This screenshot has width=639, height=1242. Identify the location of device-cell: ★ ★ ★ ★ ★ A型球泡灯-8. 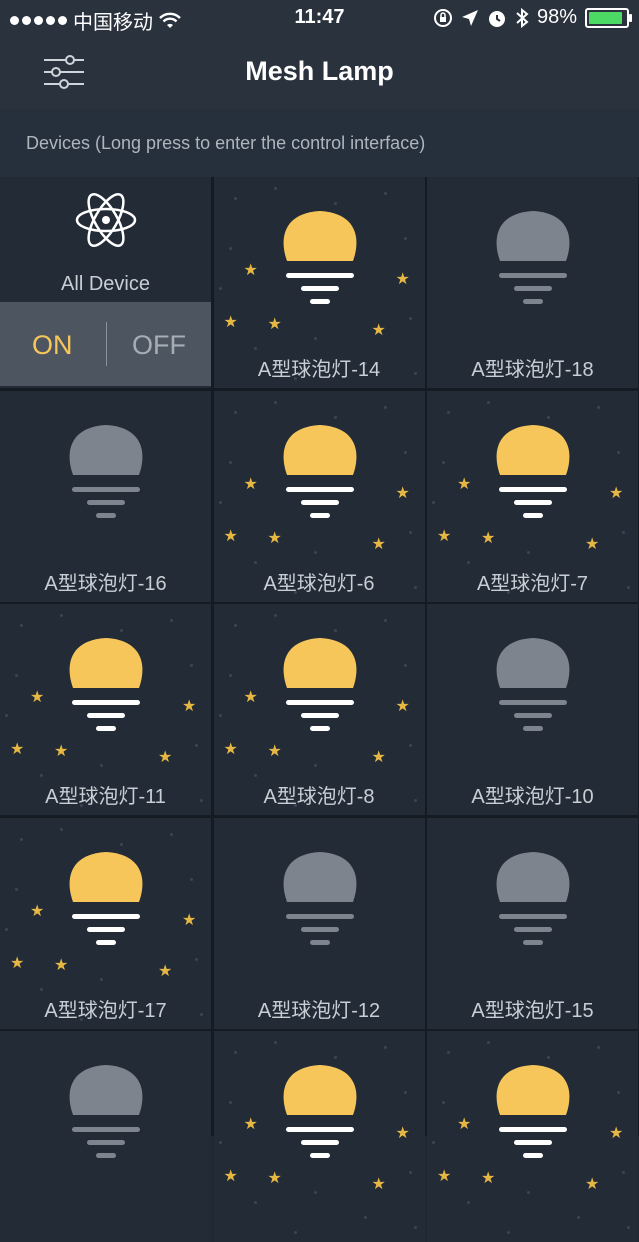
(319, 709).